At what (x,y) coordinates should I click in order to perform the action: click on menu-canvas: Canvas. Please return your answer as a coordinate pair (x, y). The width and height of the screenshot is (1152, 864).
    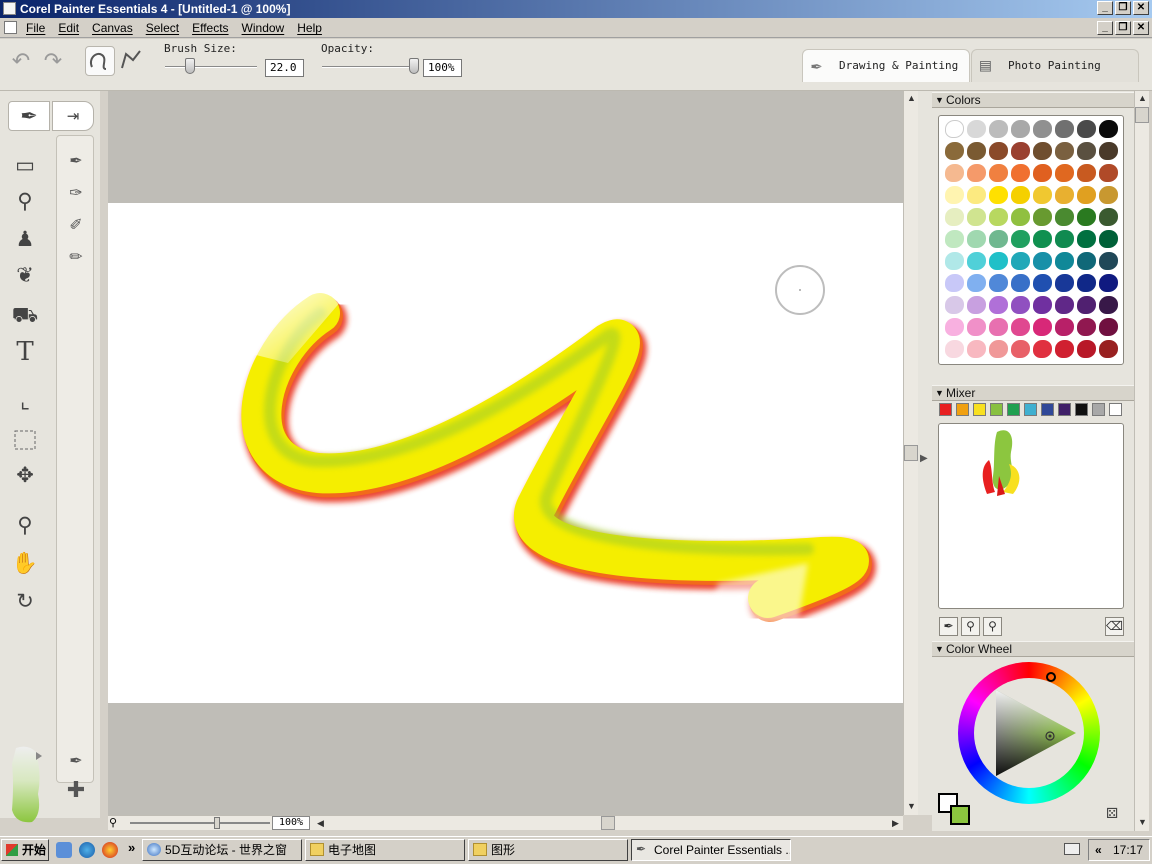
    Looking at the image, I should click on (112, 28).